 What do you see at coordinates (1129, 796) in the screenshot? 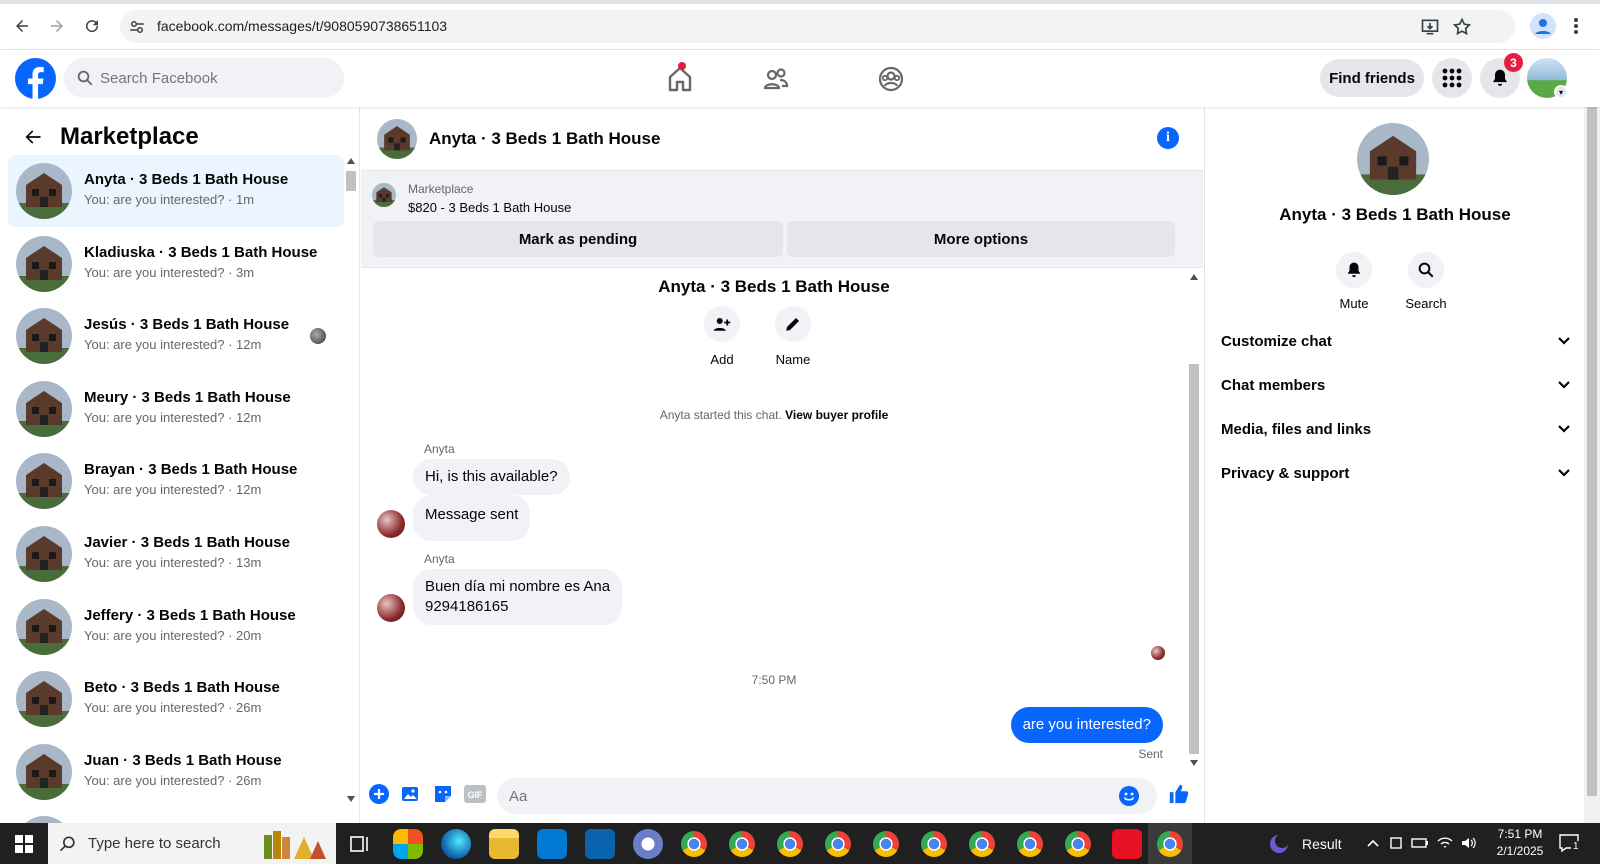
I see `emoji-icon` at bounding box center [1129, 796].